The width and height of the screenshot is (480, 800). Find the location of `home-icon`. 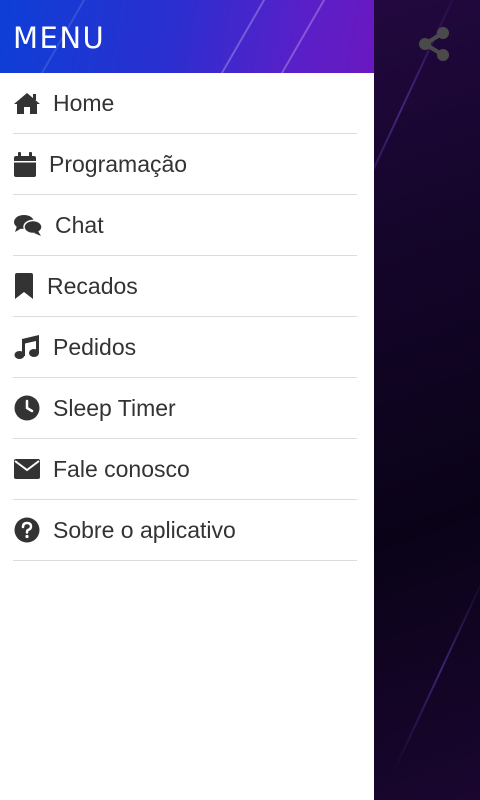

home-icon is located at coordinates (27, 103).